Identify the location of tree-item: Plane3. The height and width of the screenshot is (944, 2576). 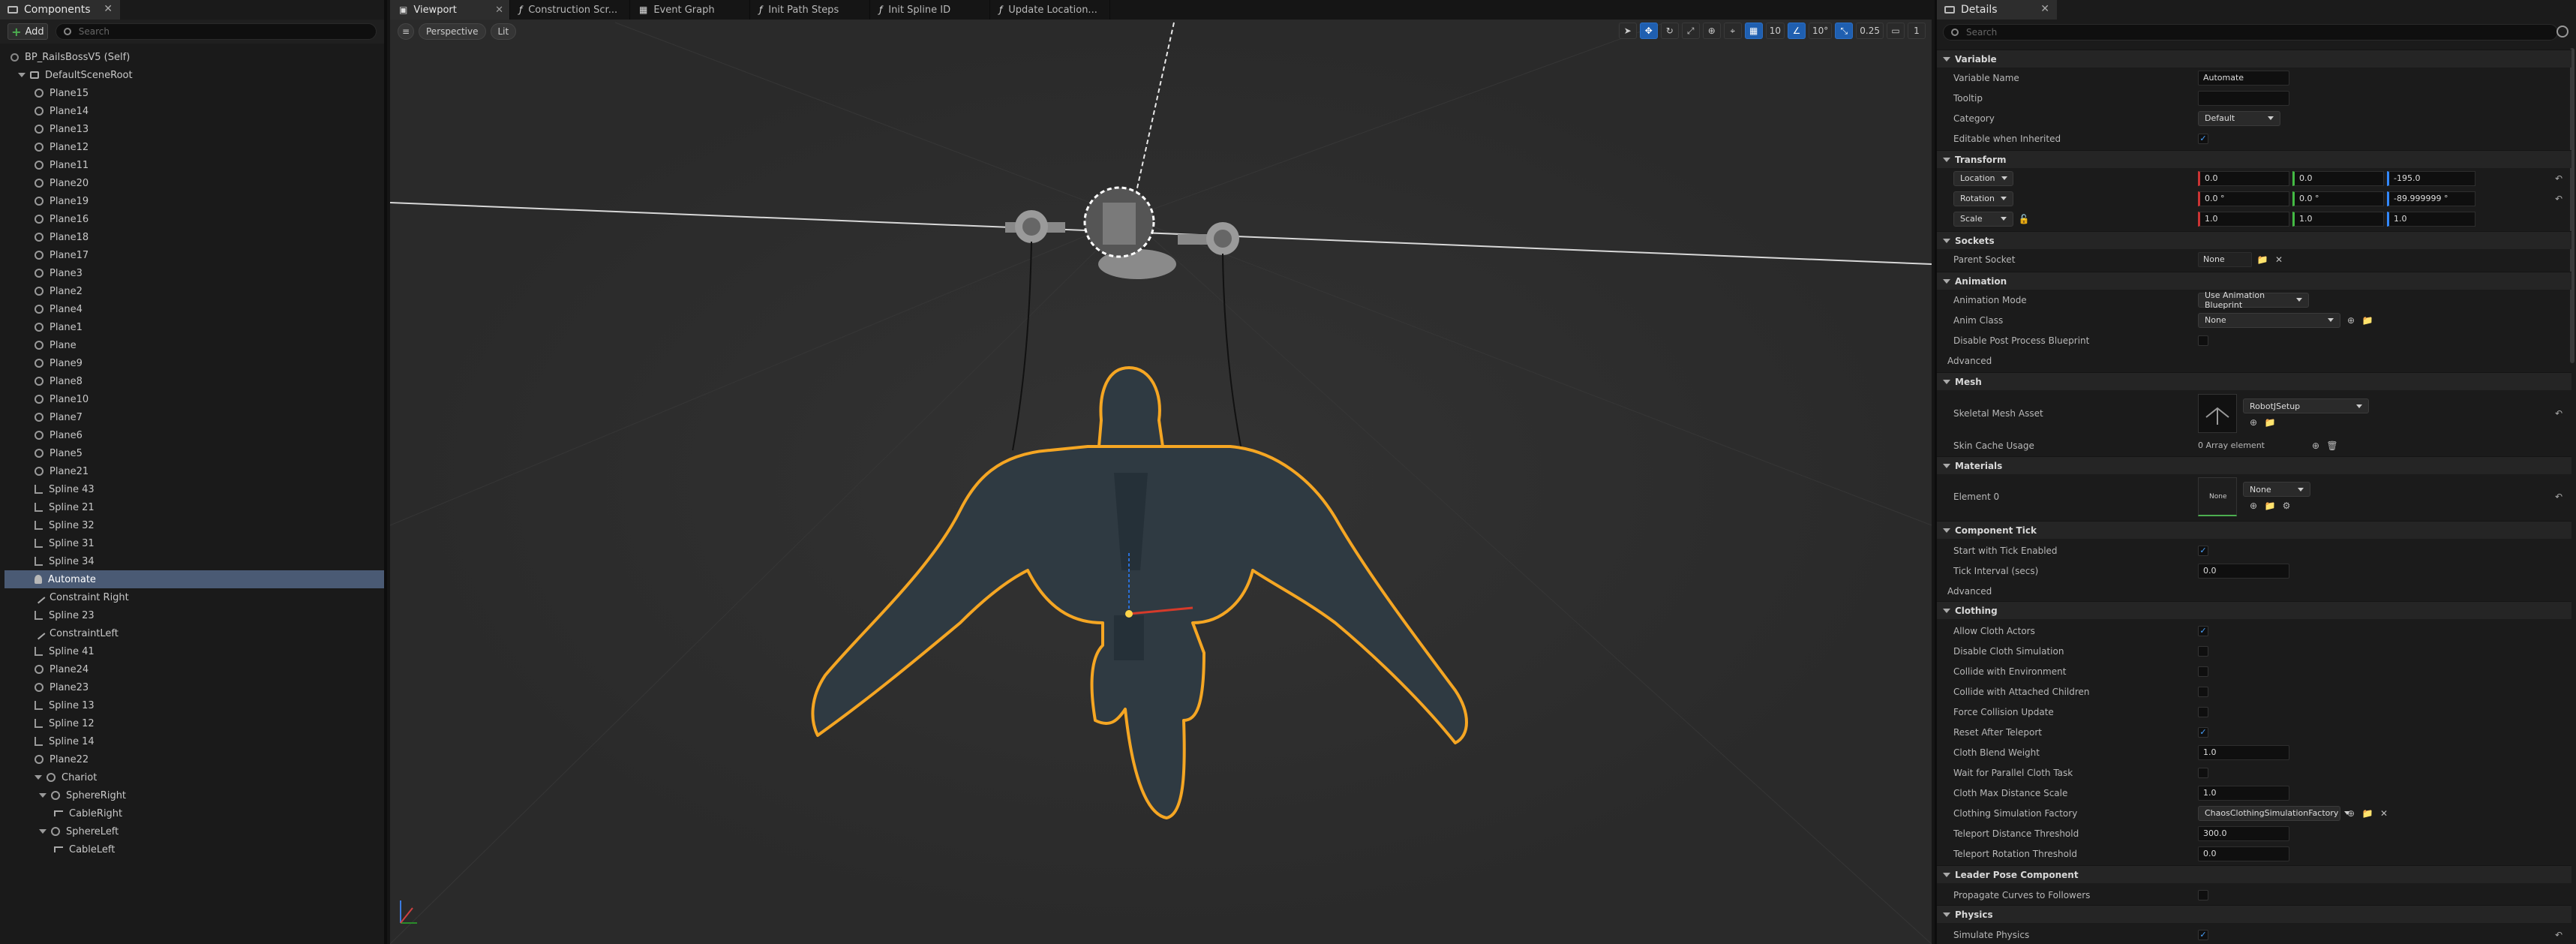
(194, 273).